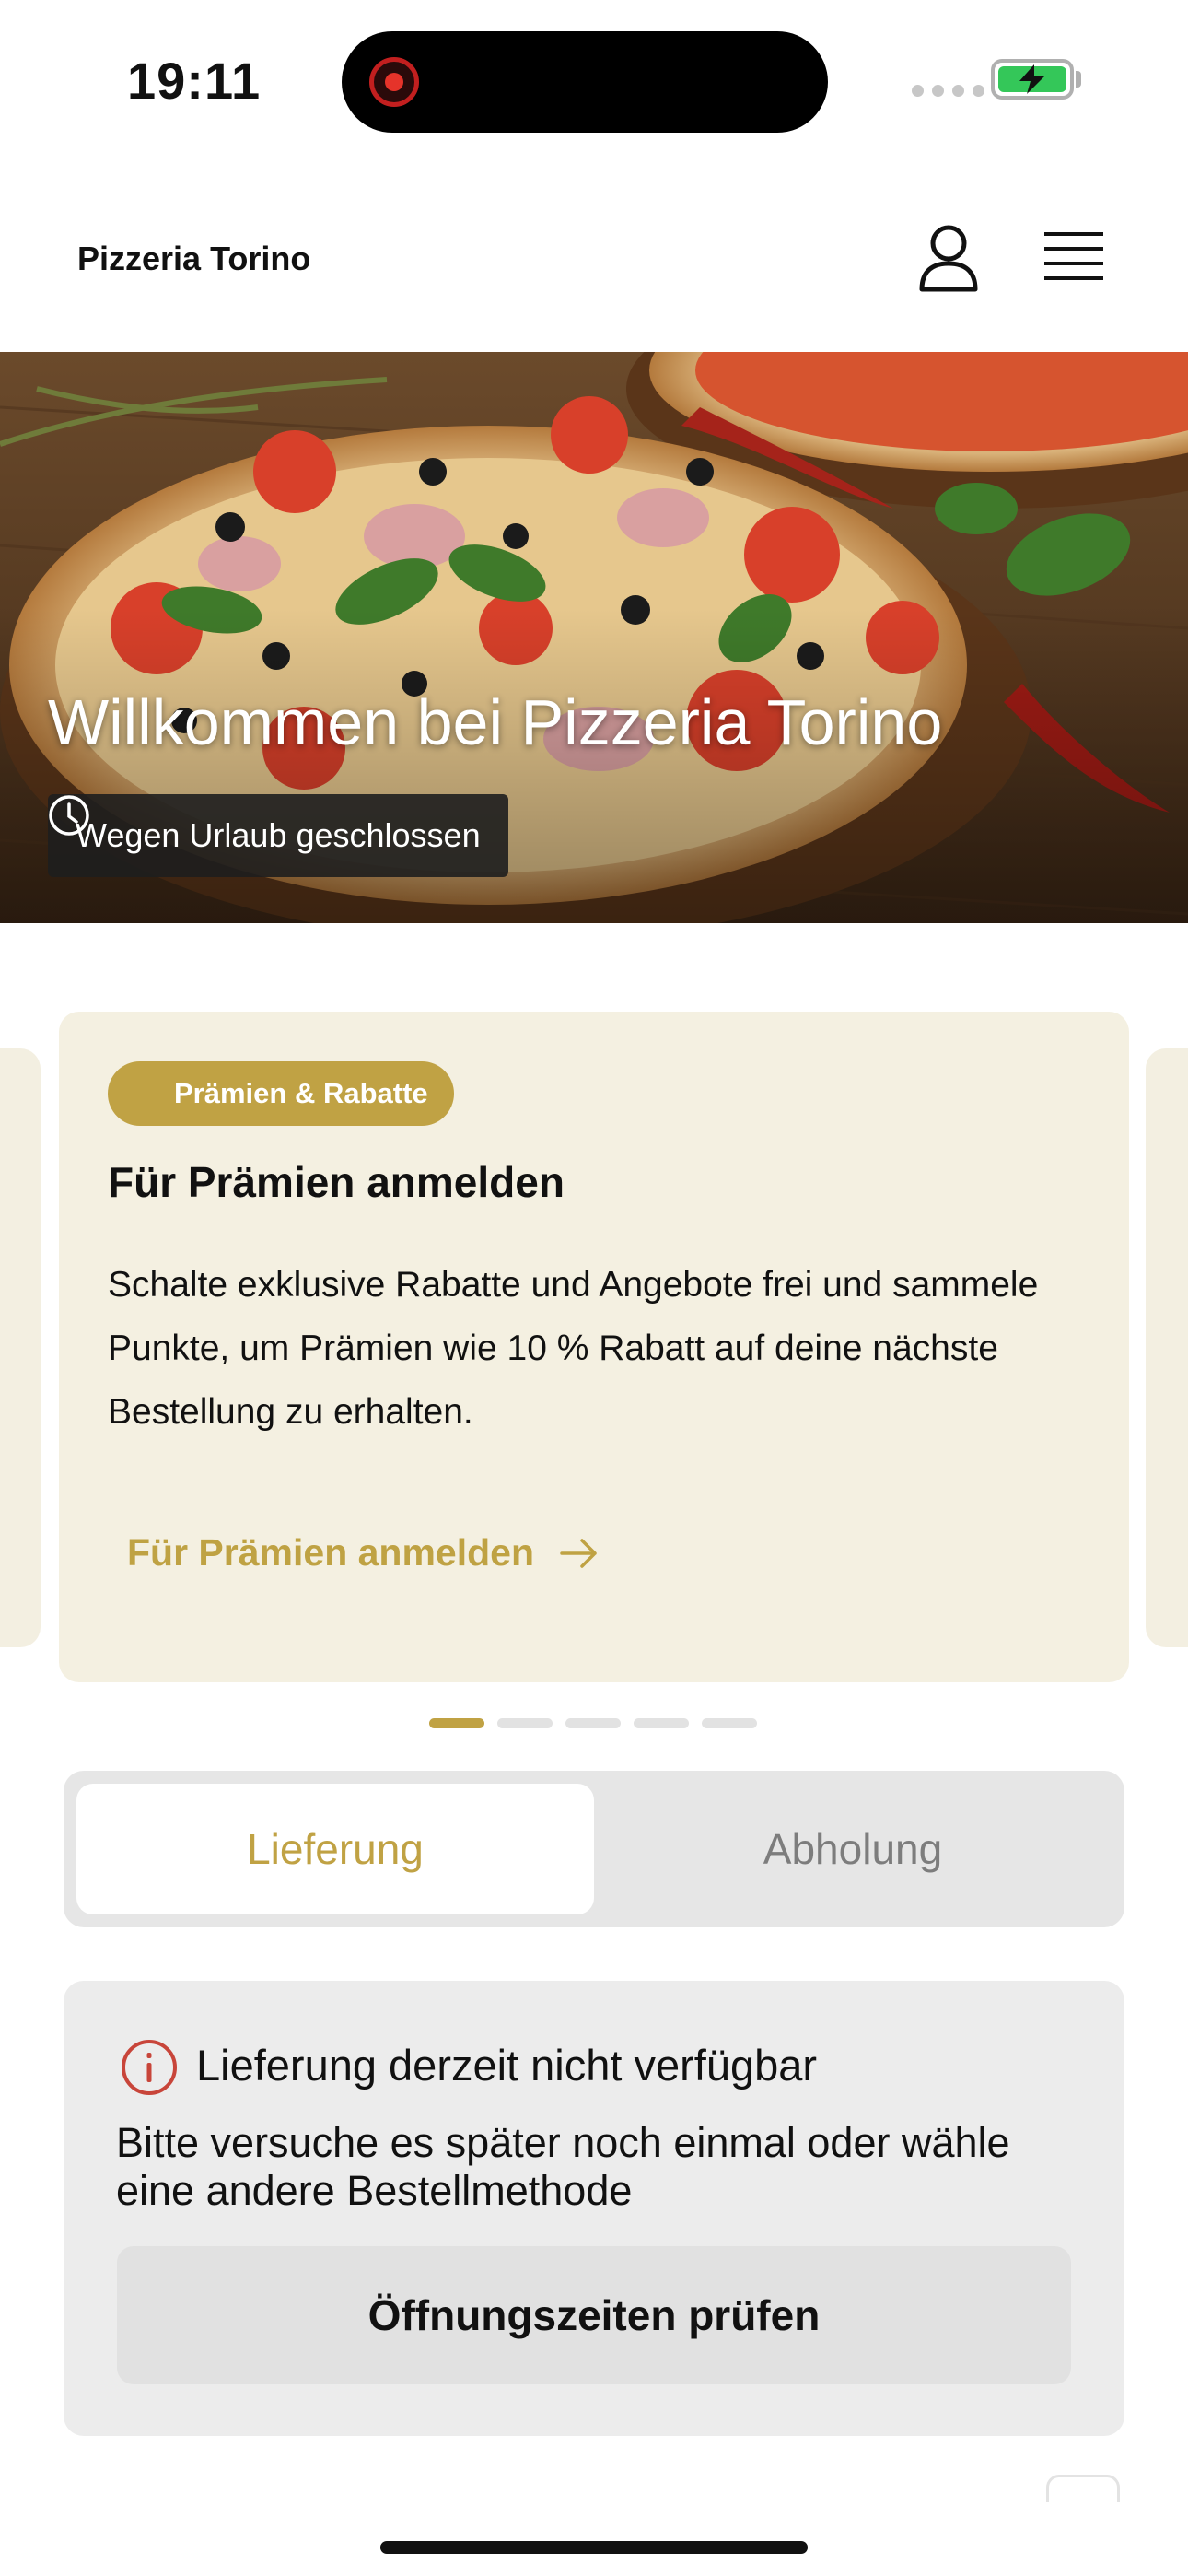 The width and height of the screenshot is (1188, 2576). Describe the element at coordinates (1073, 257) in the screenshot. I see `menu-icon` at that location.